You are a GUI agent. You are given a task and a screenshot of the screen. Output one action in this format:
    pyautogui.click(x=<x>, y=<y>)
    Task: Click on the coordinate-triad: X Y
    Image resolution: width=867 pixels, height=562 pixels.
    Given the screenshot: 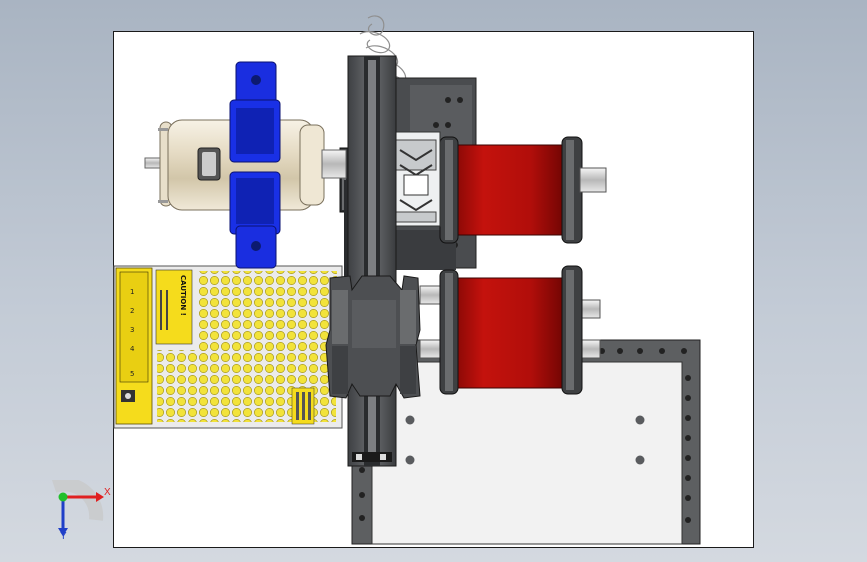 What is the action you would take?
    pyautogui.click(x=79, y=512)
    